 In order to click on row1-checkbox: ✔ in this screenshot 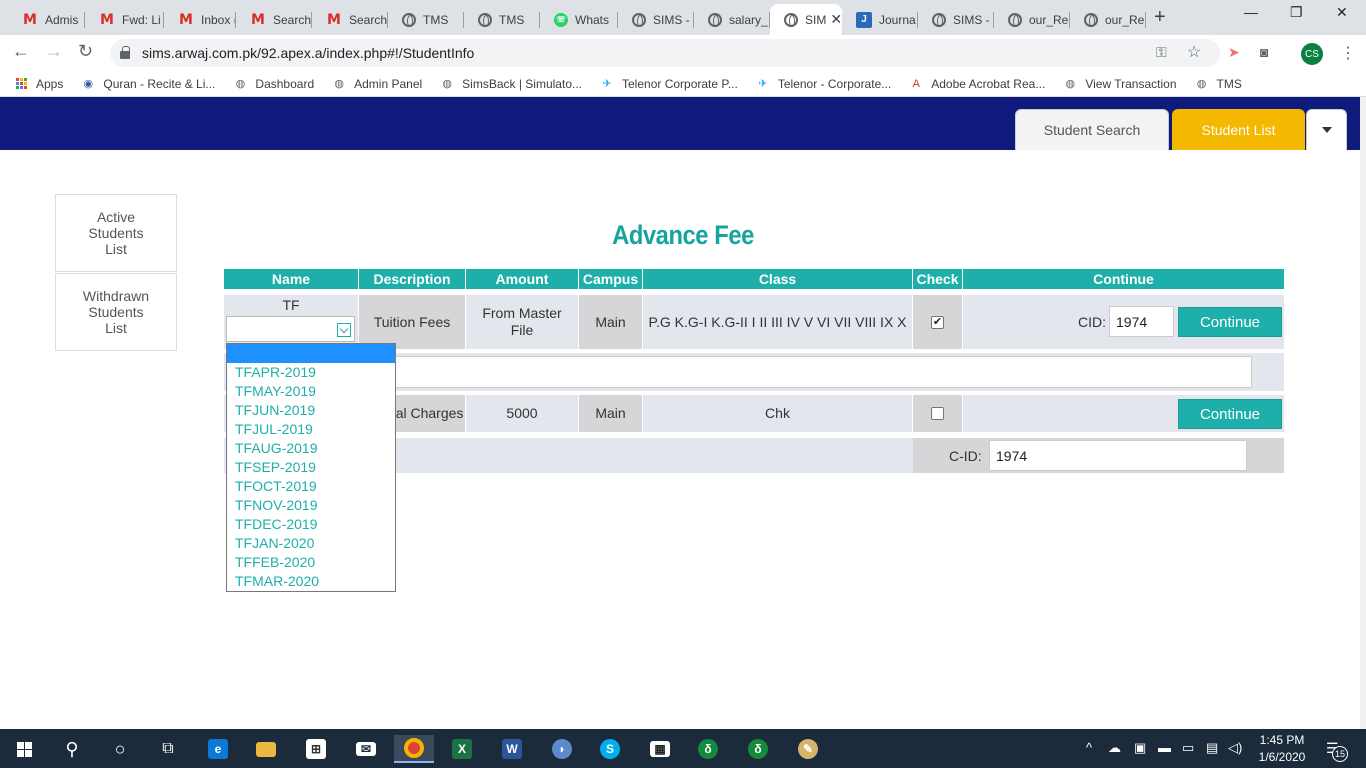, I will do `click(937, 322)`.